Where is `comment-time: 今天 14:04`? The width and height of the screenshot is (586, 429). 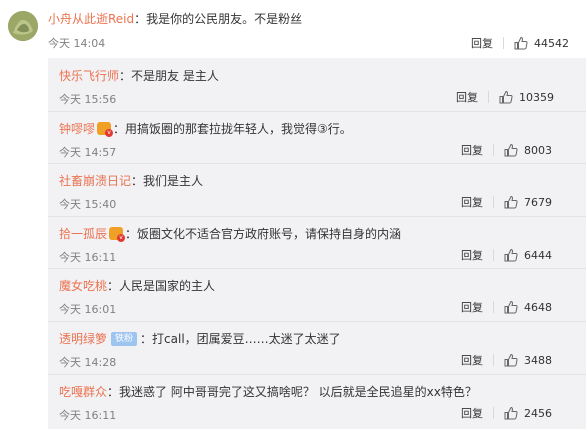 comment-time: 今天 14:04 is located at coordinates (77, 43).